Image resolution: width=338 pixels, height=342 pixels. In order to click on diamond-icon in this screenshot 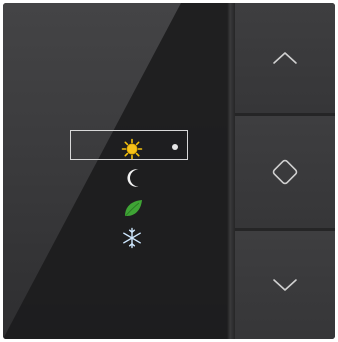, I will do `click(285, 172)`.